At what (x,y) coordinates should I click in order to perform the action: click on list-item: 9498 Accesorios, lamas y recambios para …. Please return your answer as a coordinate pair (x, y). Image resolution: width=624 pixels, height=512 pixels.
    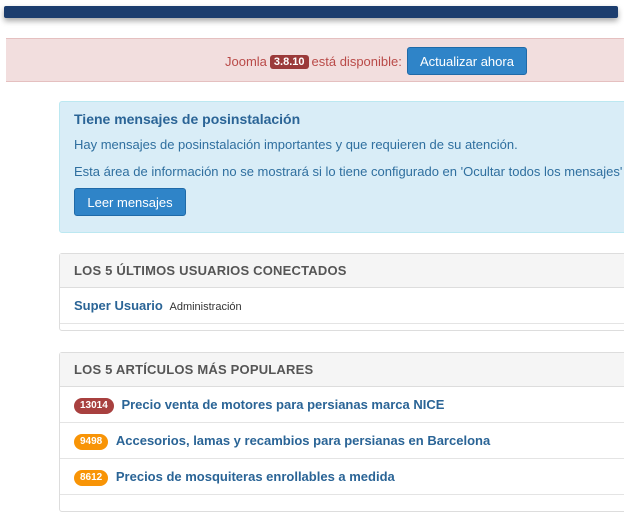
    Looking at the image, I should click on (342, 441).